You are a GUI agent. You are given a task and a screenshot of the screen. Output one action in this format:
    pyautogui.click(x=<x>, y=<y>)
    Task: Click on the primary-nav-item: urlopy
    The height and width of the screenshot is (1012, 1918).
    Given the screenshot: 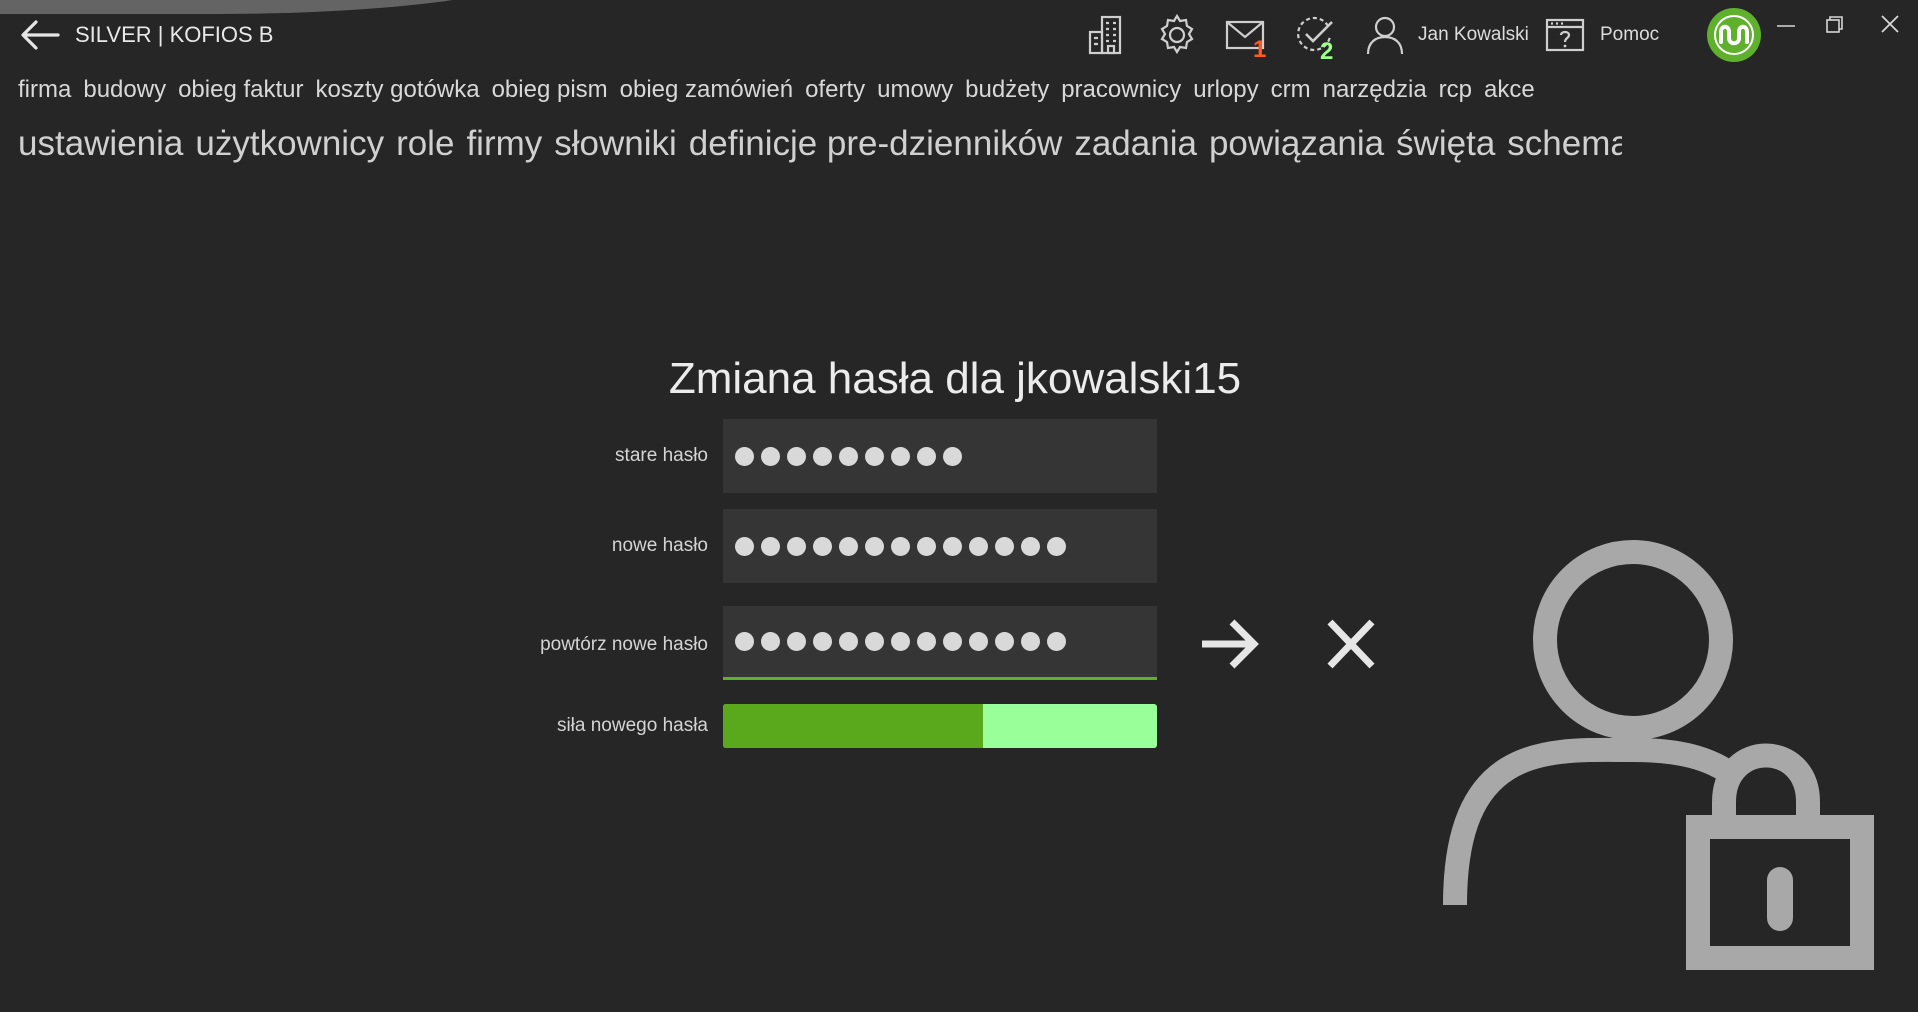 What is the action you would take?
    pyautogui.click(x=1225, y=89)
    